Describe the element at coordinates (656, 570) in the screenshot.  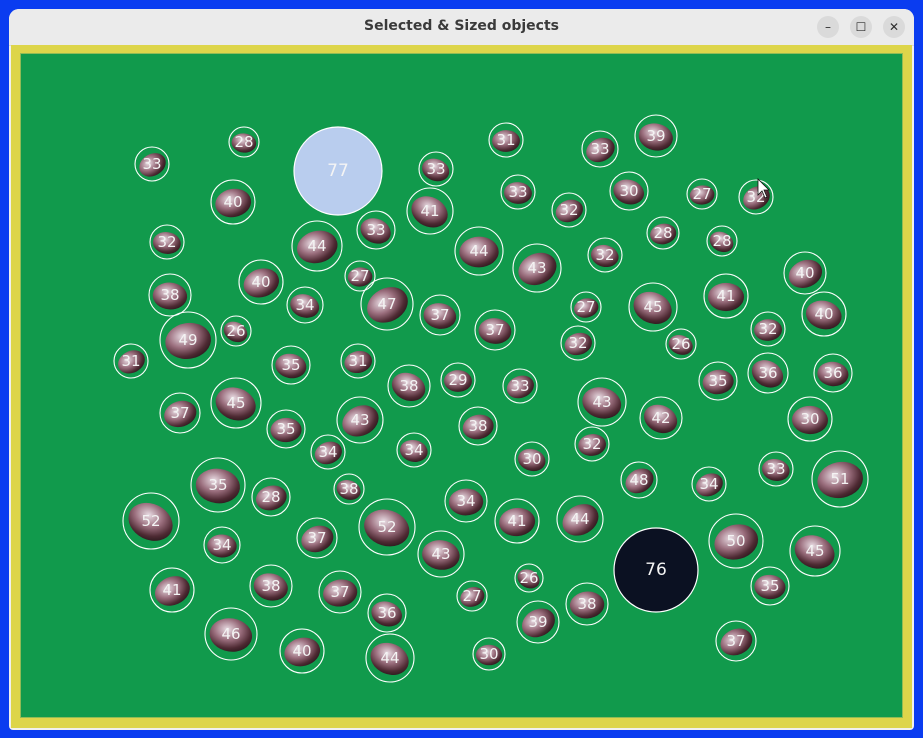
I see `reference-disc-dark: 76` at that location.